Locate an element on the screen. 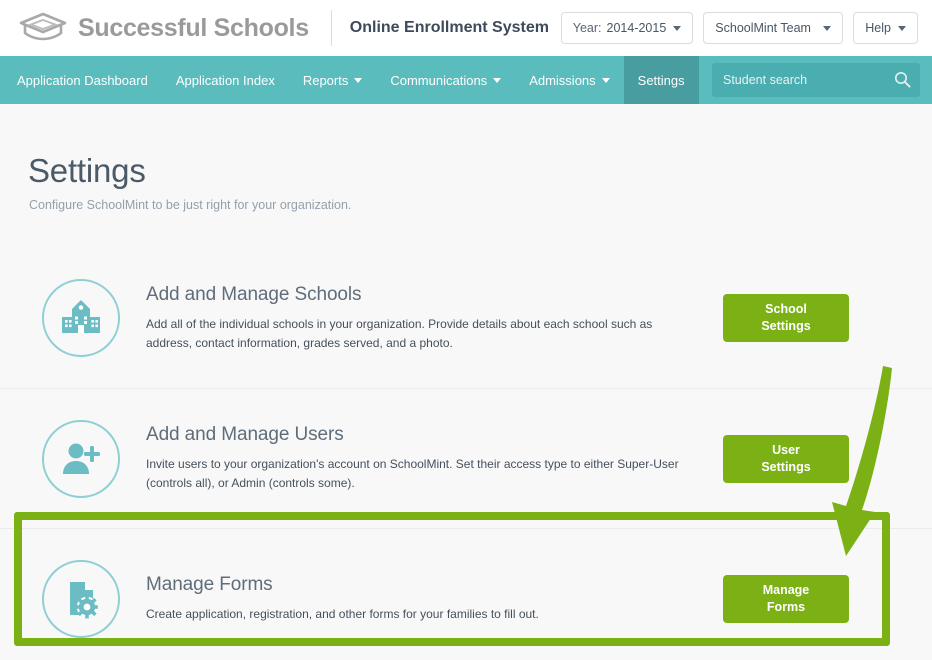  button-line-1: School is located at coordinates (786, 309).